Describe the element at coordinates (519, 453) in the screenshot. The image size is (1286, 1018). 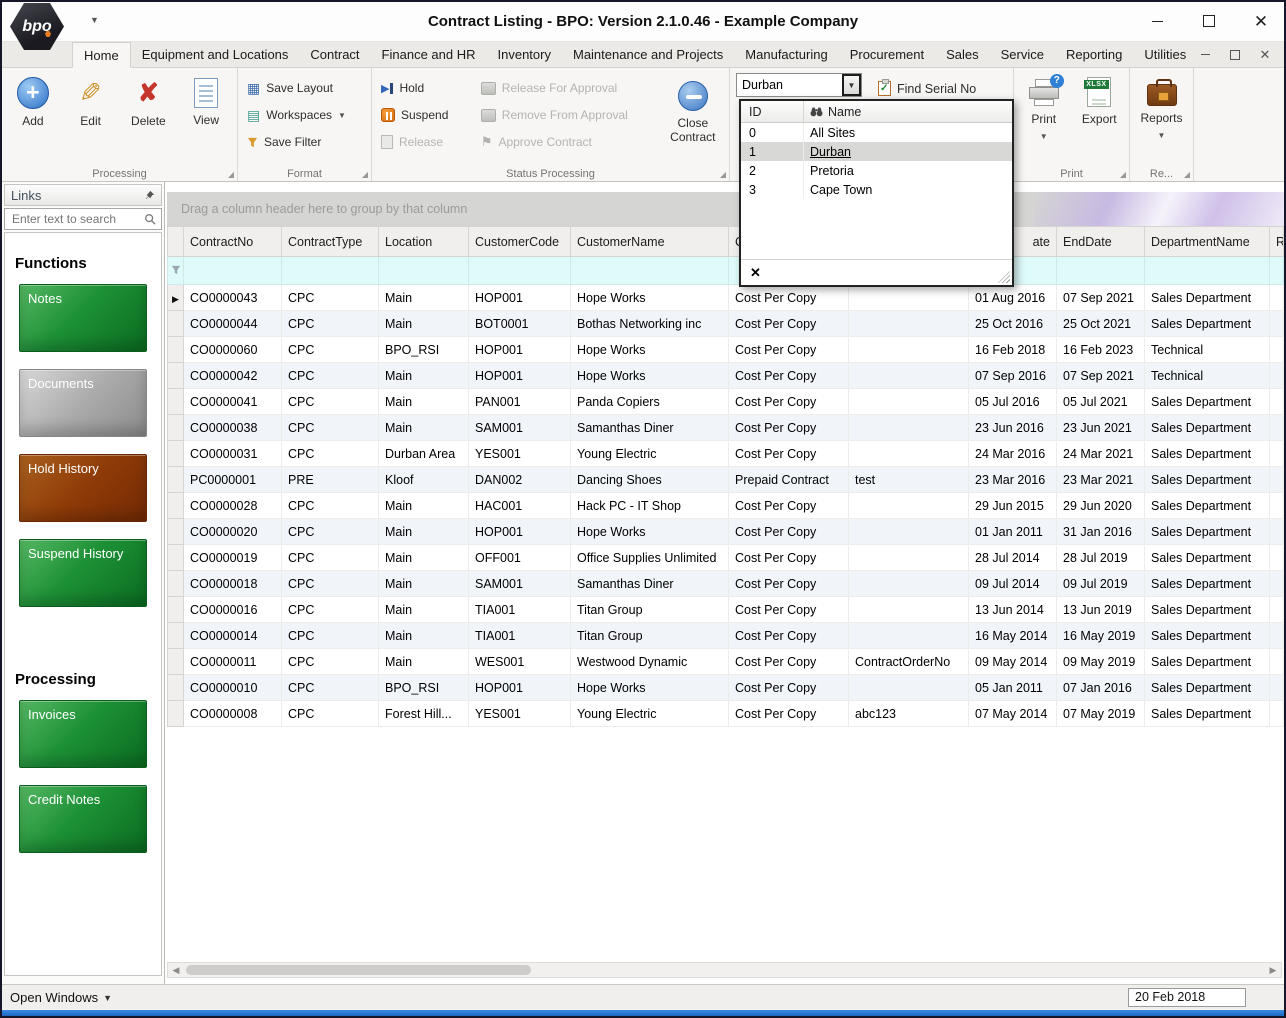
I see `cell: YES001` at that location.